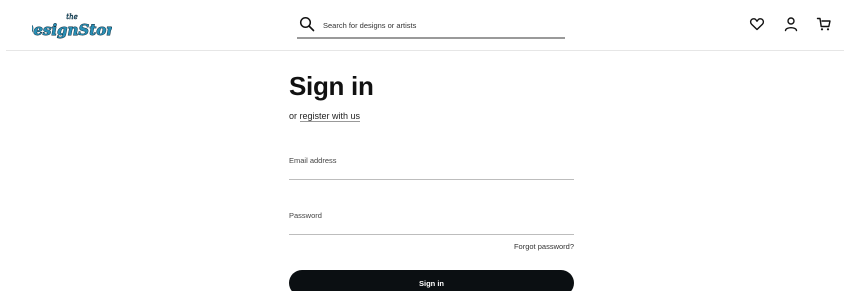 The height and width of the screenshot is (291, 850). I want to click on forgot-password-link: Forgot password?, so click(544, 246).